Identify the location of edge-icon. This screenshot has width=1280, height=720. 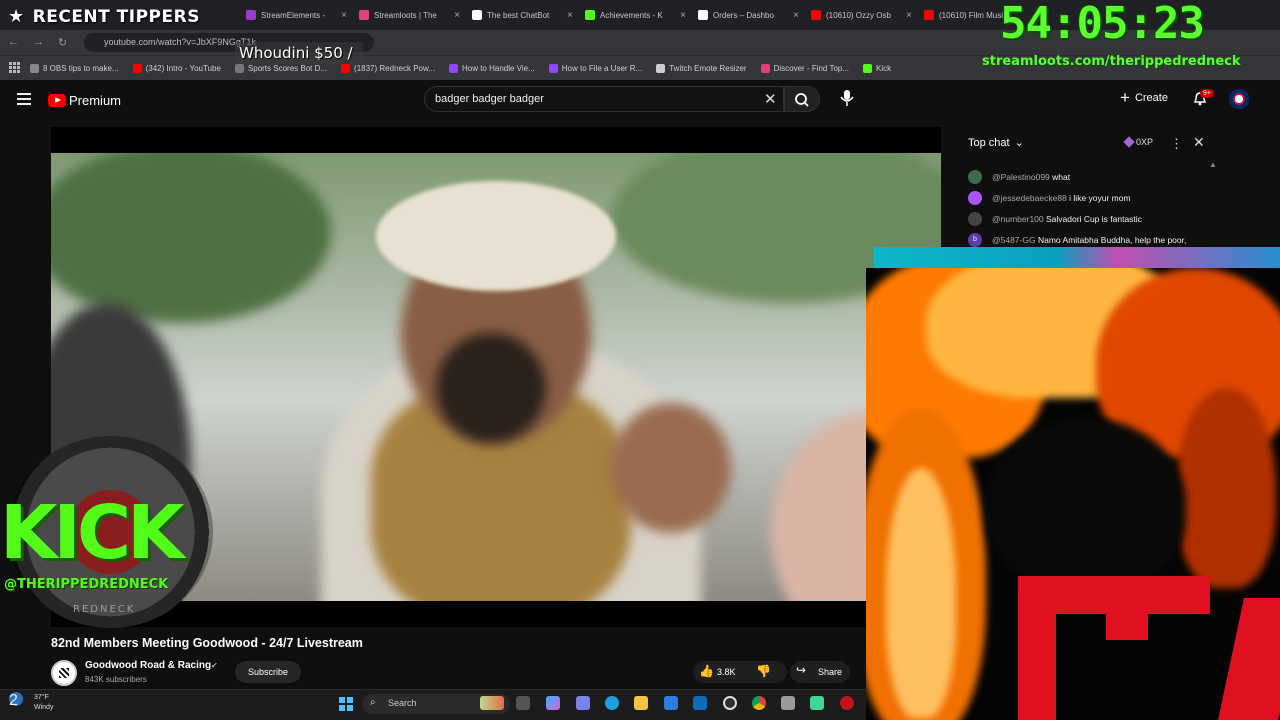
(612, 703).